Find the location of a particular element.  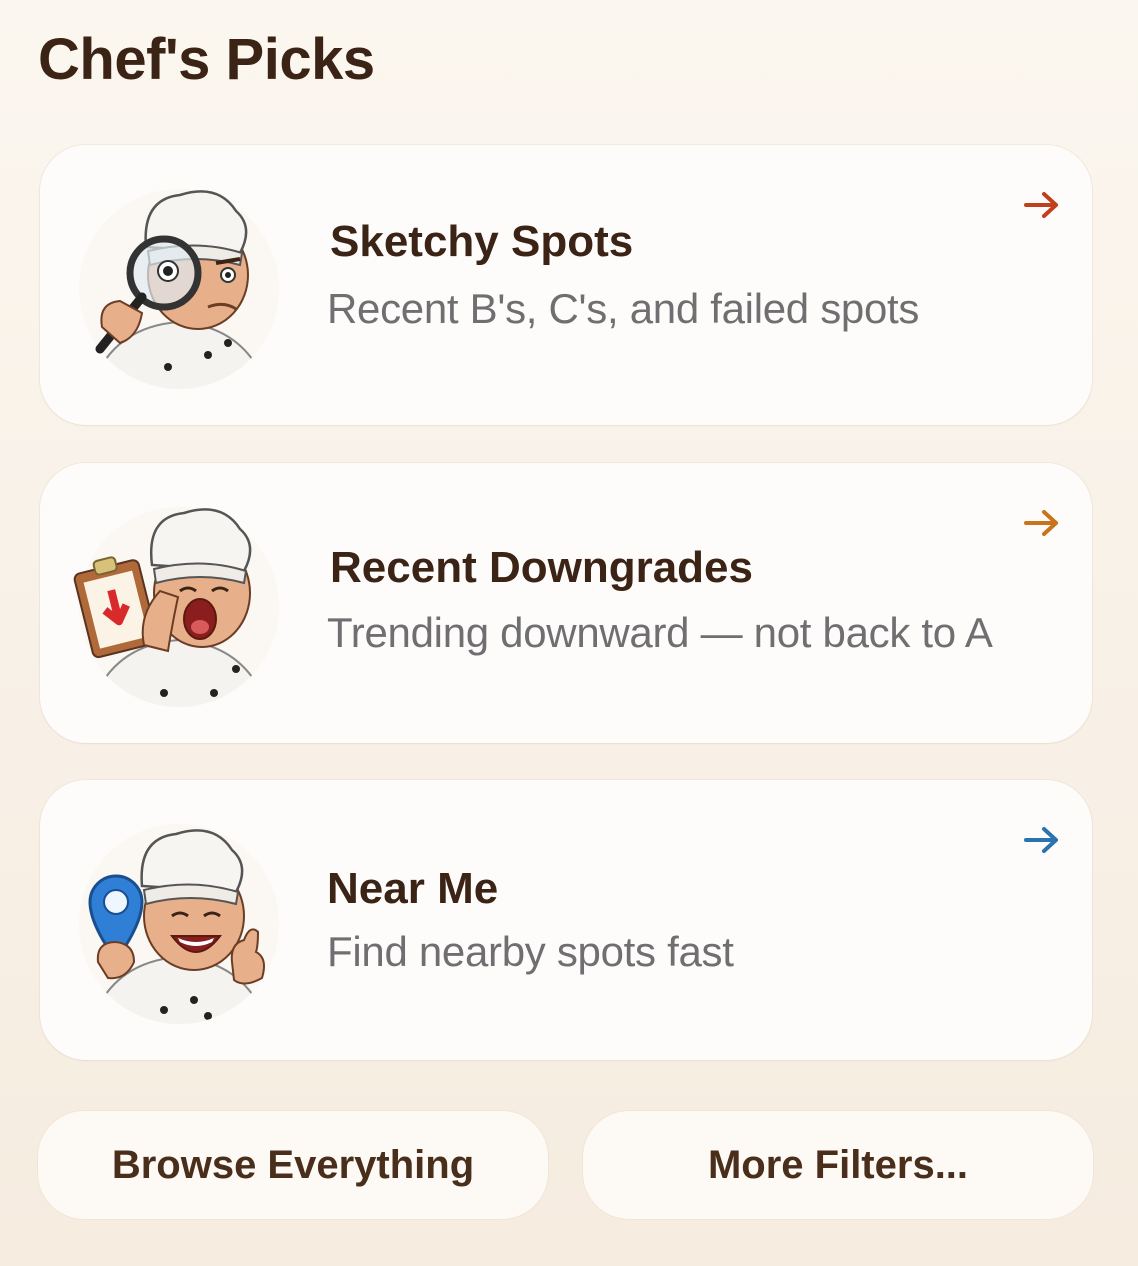

chef-yawning-clipboard-icon is located at coordinates (179, 605).